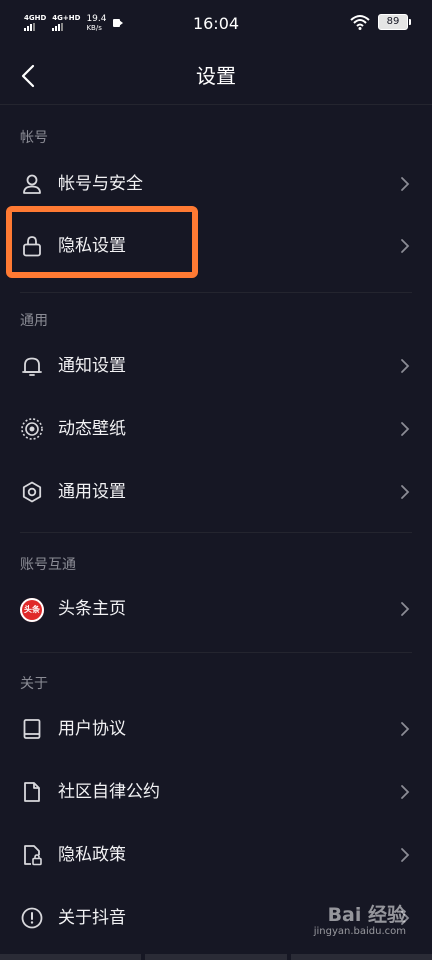 The width and height of the screenshot is (432, 960). I want to click on section-label-account: 帐号, so click(34, 138).